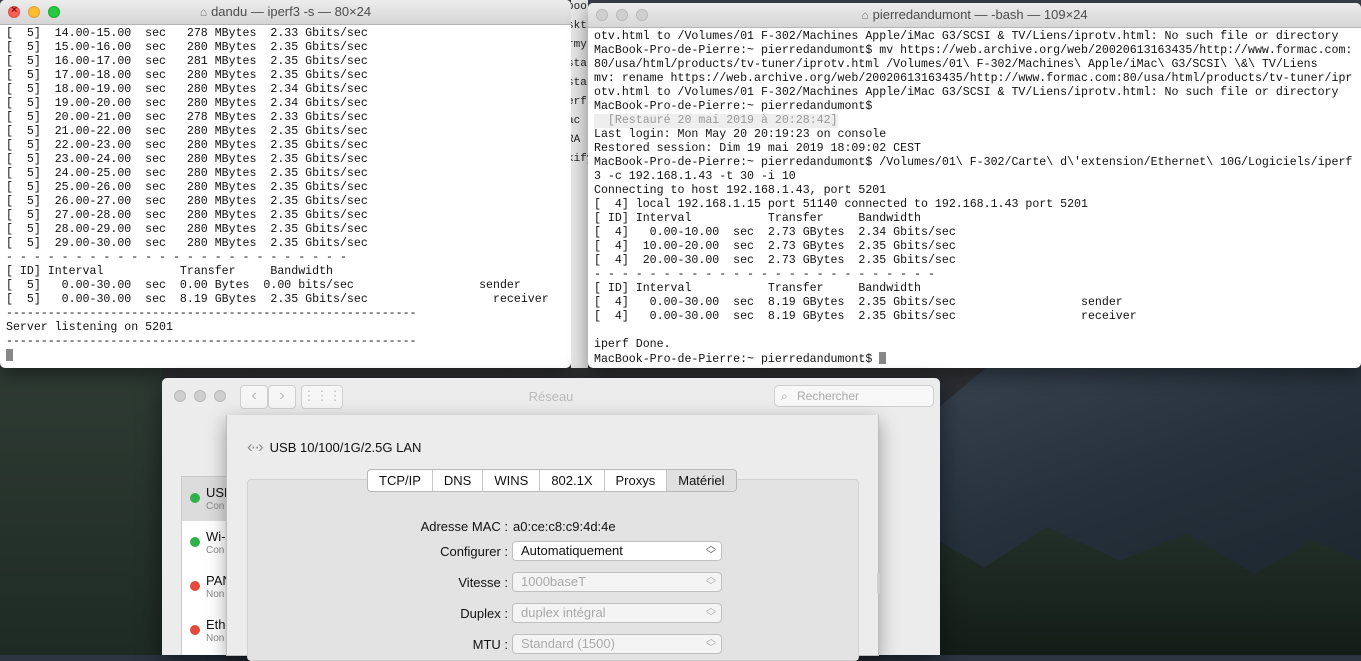  I want to click on mtu-popup: Standard (1500) ︿ ﹀, so click(617, 644).